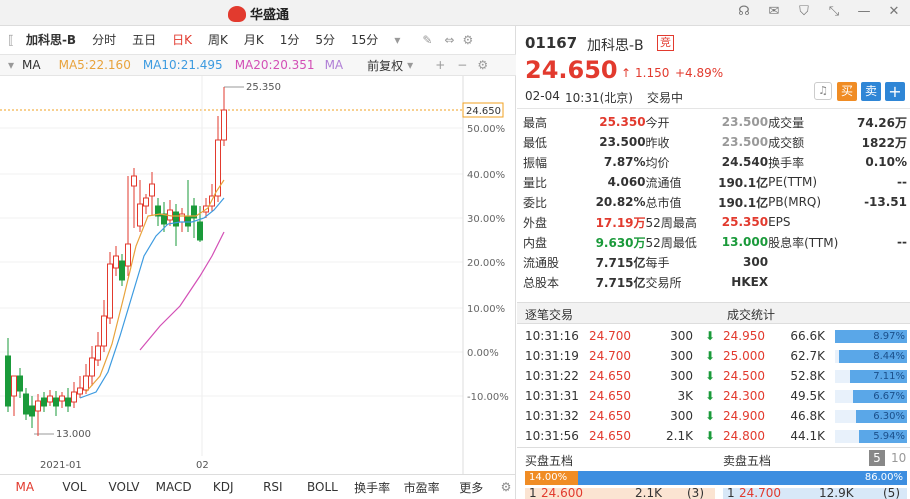 The height and width of the screenshot is (499, 910). I want to click on stats-row: 最高 25.350 今开 23.500 成交量 74.26万, so click(715, 122).